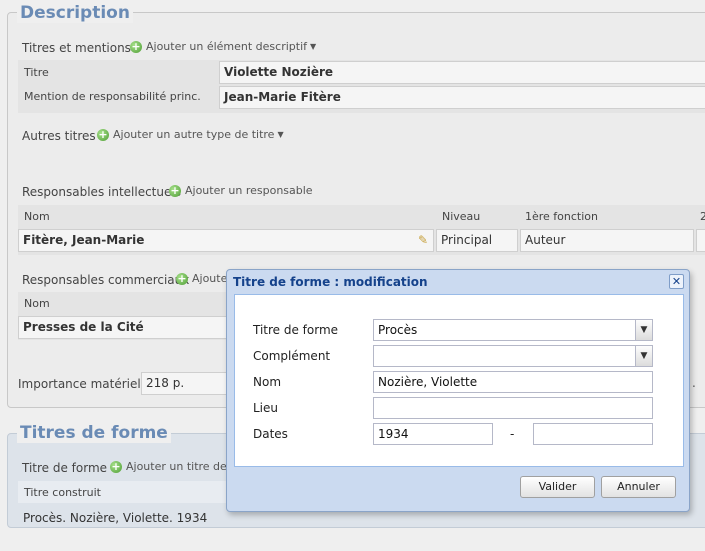 This screenshot has width=705, height=551. Describe the element at coordinates (266, 408) in the screenshot. I see `lieu-field-label: Lieu` at that location.